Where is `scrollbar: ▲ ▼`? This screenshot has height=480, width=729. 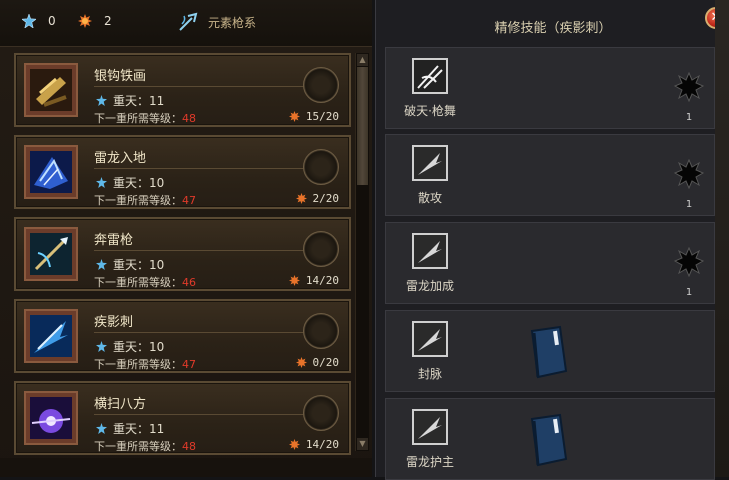 scrollbar: ▲ ▼ is located at coordinates (362, 252).